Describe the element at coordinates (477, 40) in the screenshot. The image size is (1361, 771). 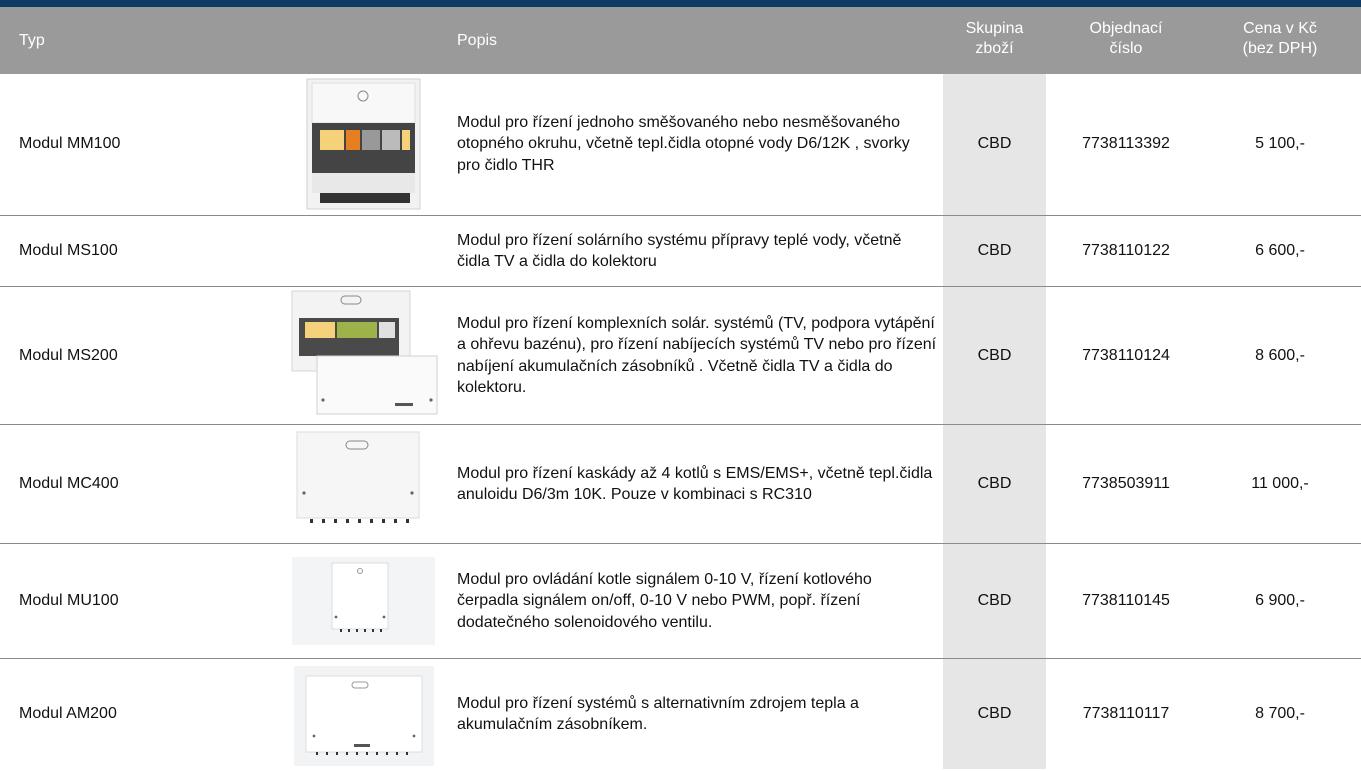
I see `header-popis: Popis` at that location.